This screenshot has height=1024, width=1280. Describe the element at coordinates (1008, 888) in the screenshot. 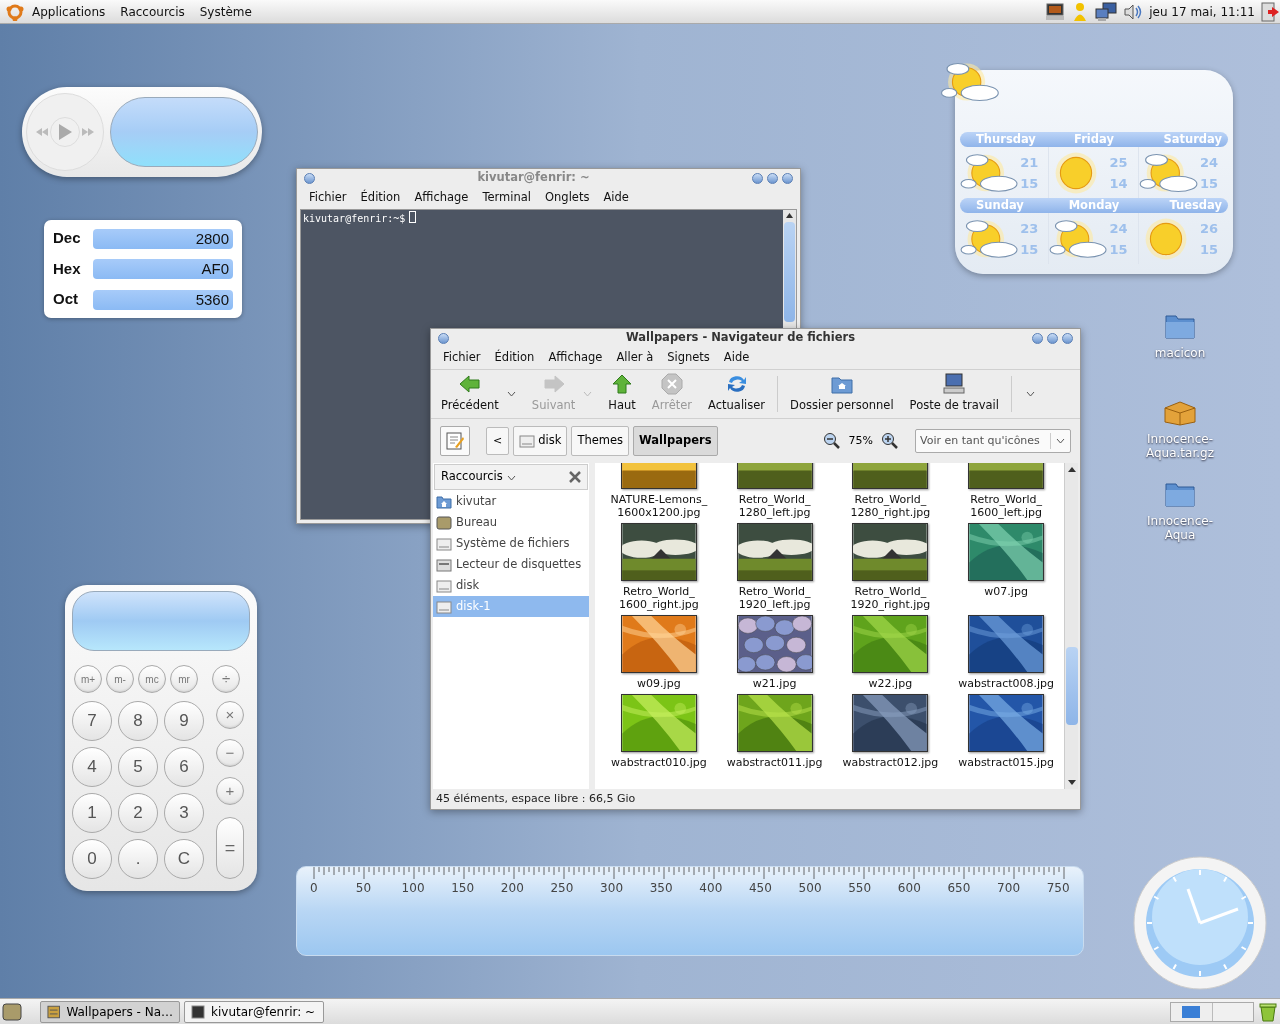

I see `ruler-label: 700` at that location.